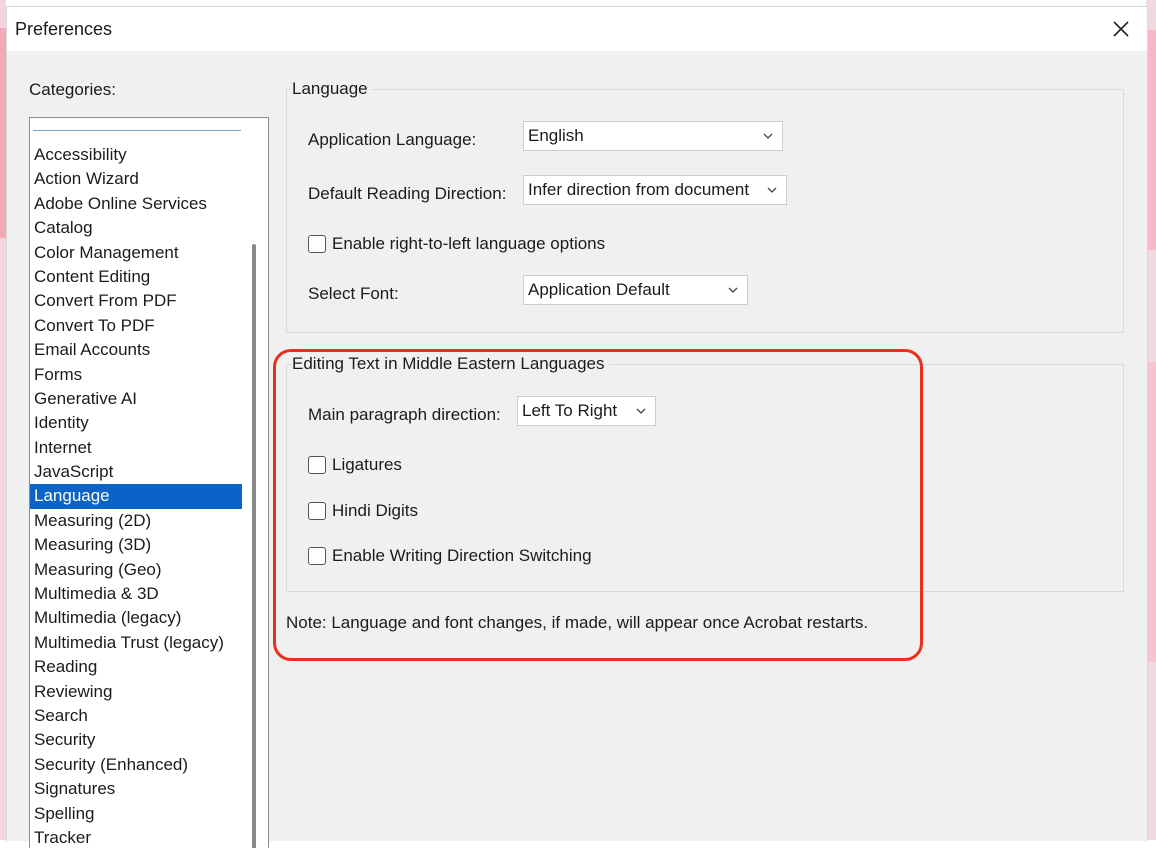  Describe the element at coordinates (136, 765) in the screenshot. I see `category-item: Security (Enhanced)` at that location.